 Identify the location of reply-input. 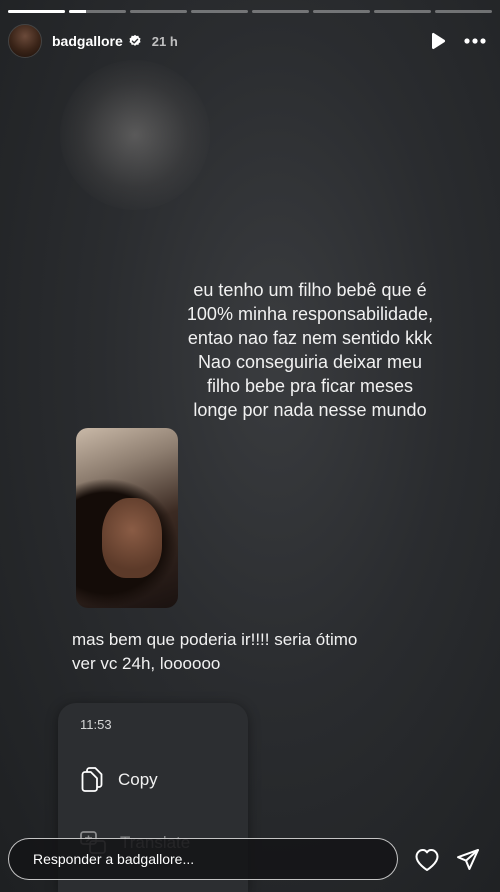
(203, 859).